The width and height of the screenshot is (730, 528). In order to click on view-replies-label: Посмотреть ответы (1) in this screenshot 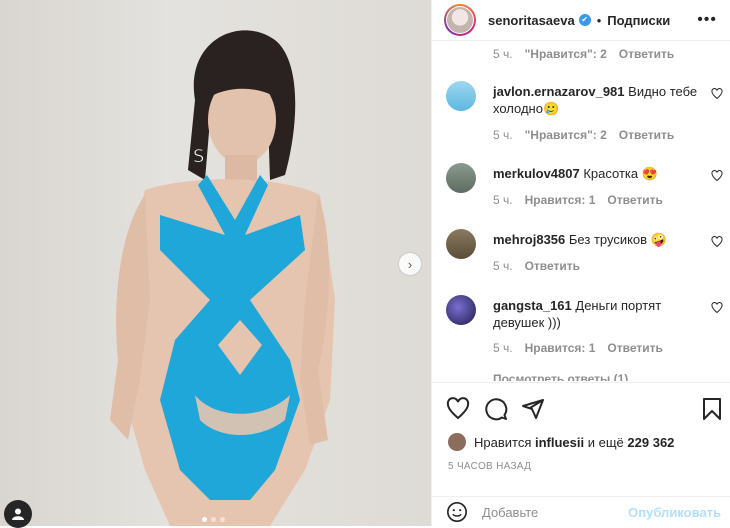, I will do `click(560, 376)`.